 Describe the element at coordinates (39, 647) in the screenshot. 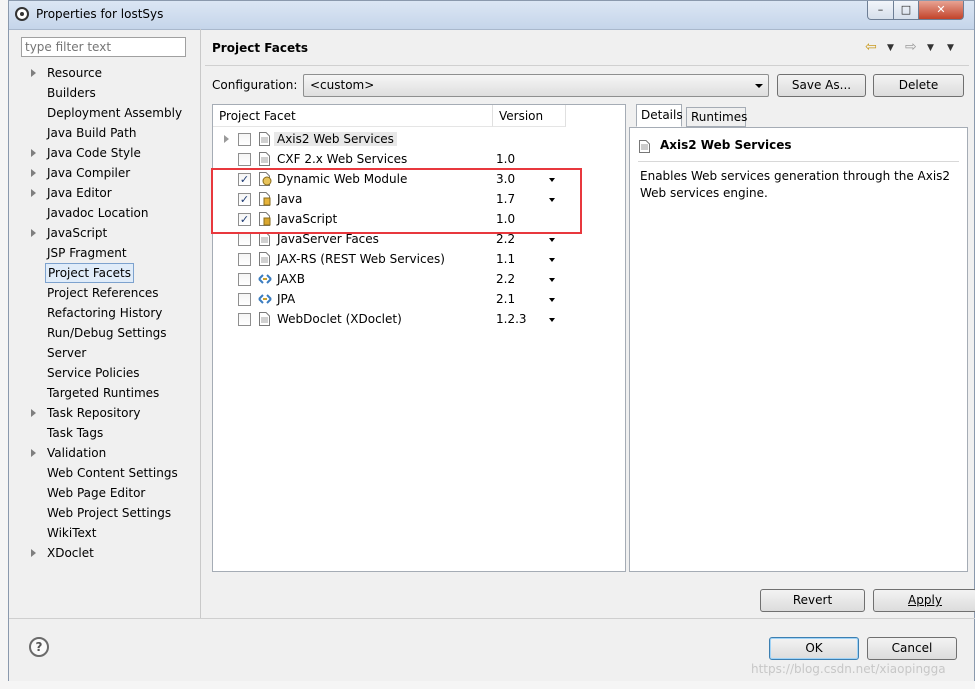

I see `help-icon: ?` at that location.